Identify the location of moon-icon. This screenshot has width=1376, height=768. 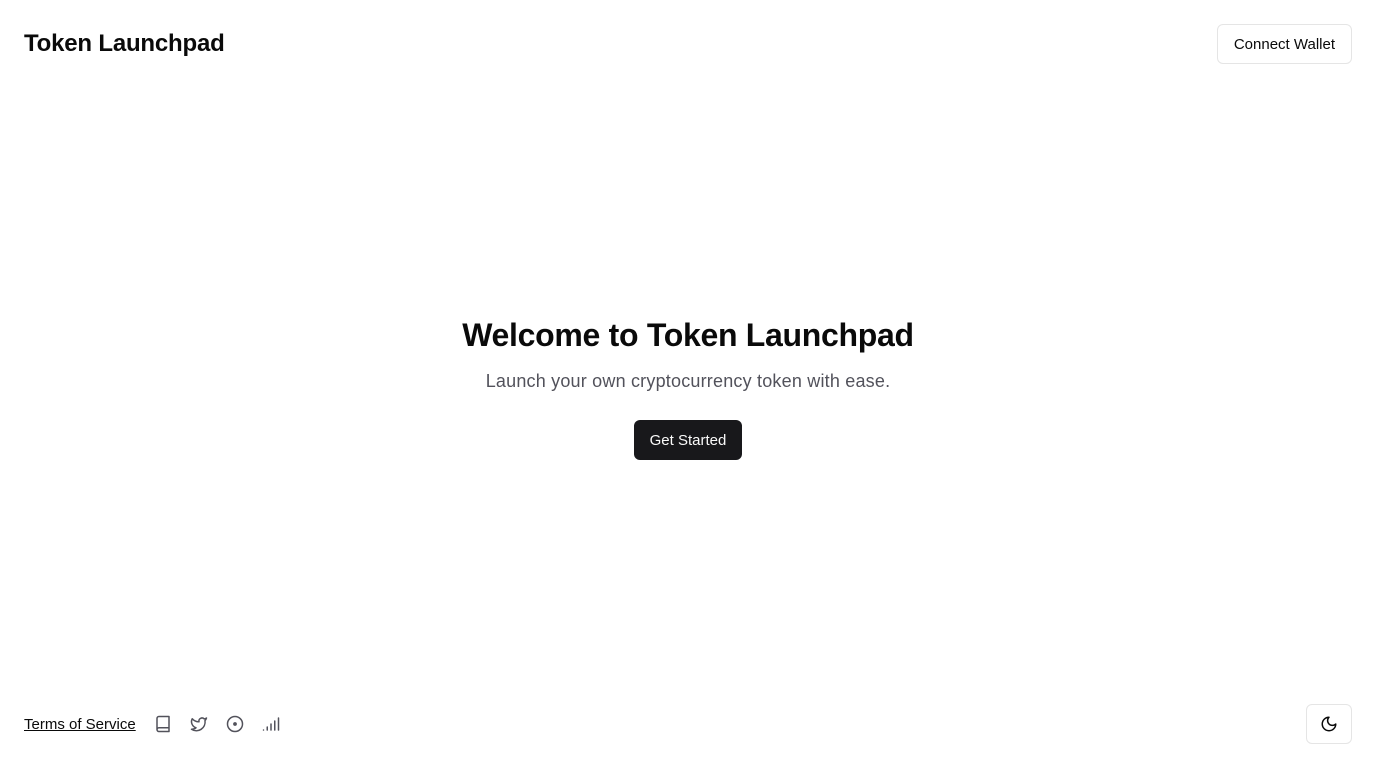
(1329, 724).